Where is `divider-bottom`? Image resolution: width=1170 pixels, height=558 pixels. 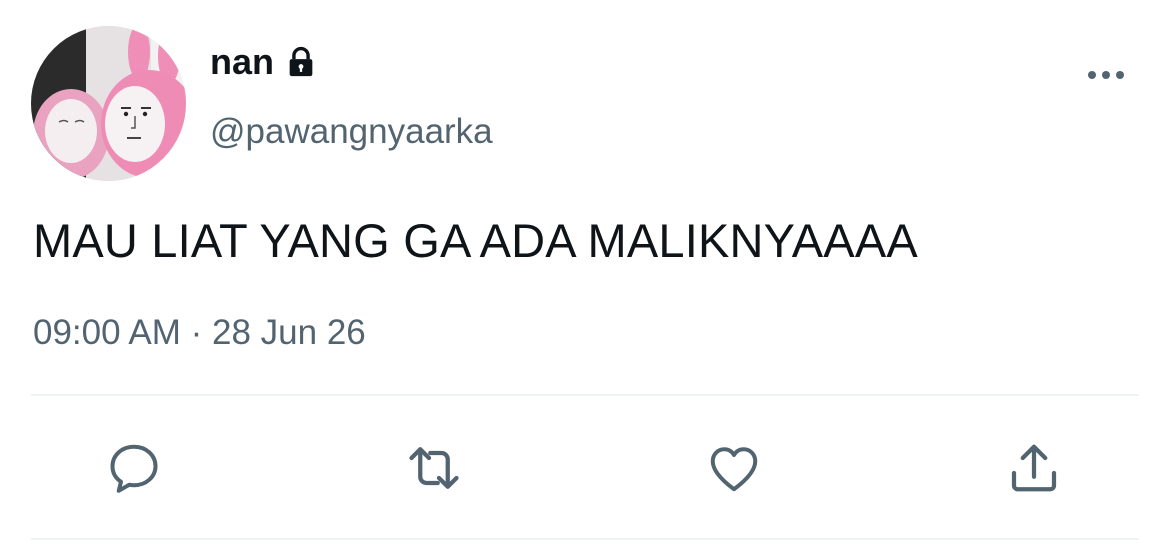 divider-bottom is located at coordinates (585, 539).